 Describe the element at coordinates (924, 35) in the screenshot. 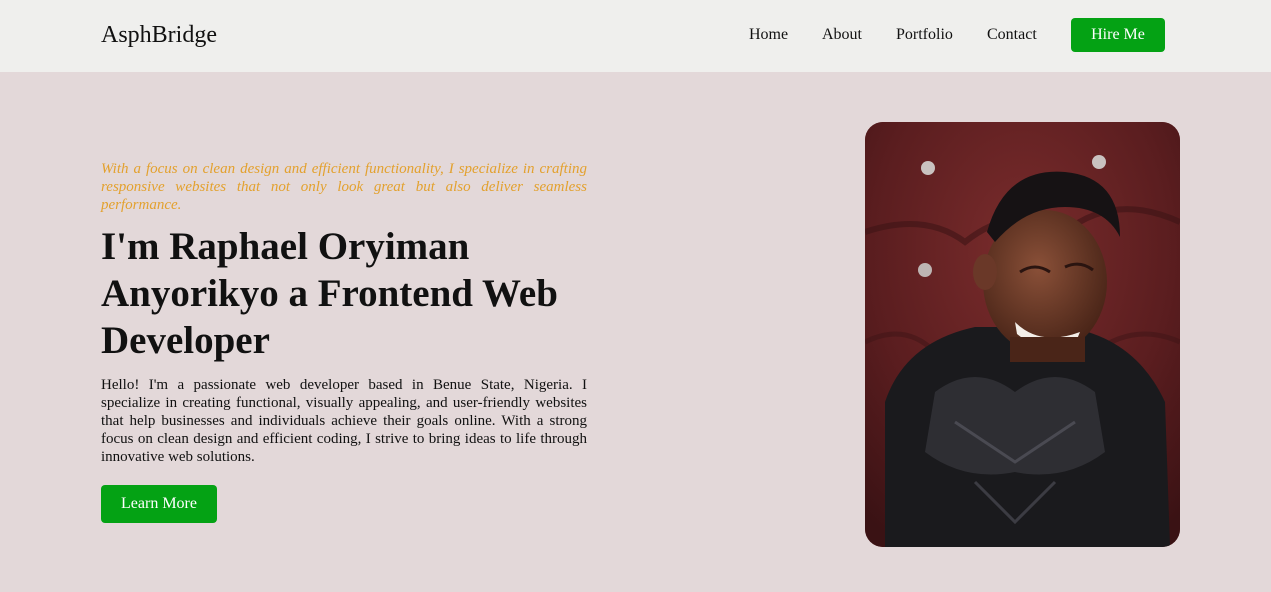

I see `nav-link-portfolio: Portfolio` at that location.